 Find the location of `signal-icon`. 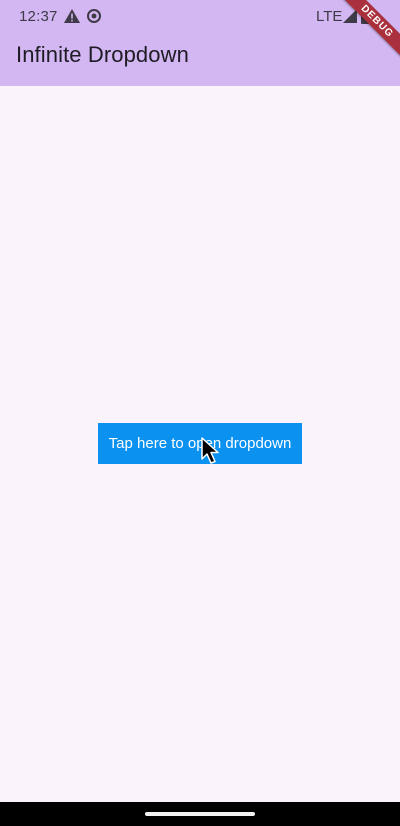

signal-icon is located at coordinates (350, 16).